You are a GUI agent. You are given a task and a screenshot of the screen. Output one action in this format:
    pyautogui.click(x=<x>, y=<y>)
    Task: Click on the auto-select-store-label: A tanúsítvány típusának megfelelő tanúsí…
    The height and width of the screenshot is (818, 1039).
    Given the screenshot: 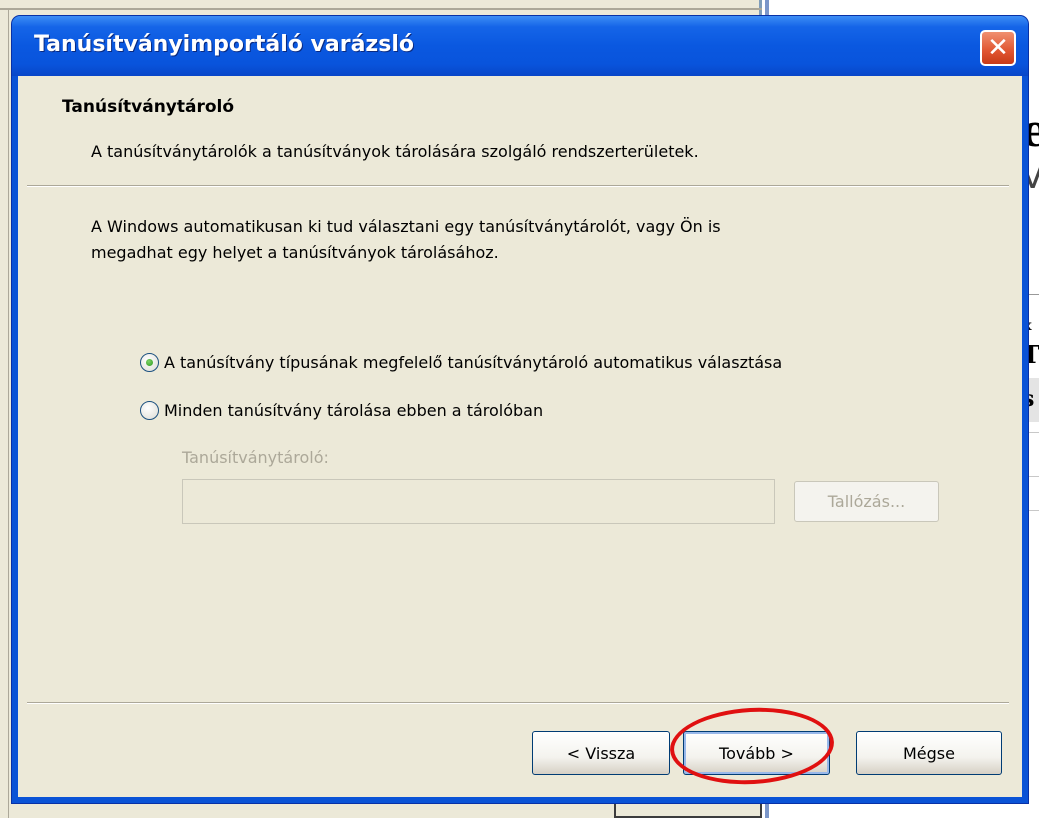 What is the action you would take?
    pyautogui.click(x=473, y=362)
    